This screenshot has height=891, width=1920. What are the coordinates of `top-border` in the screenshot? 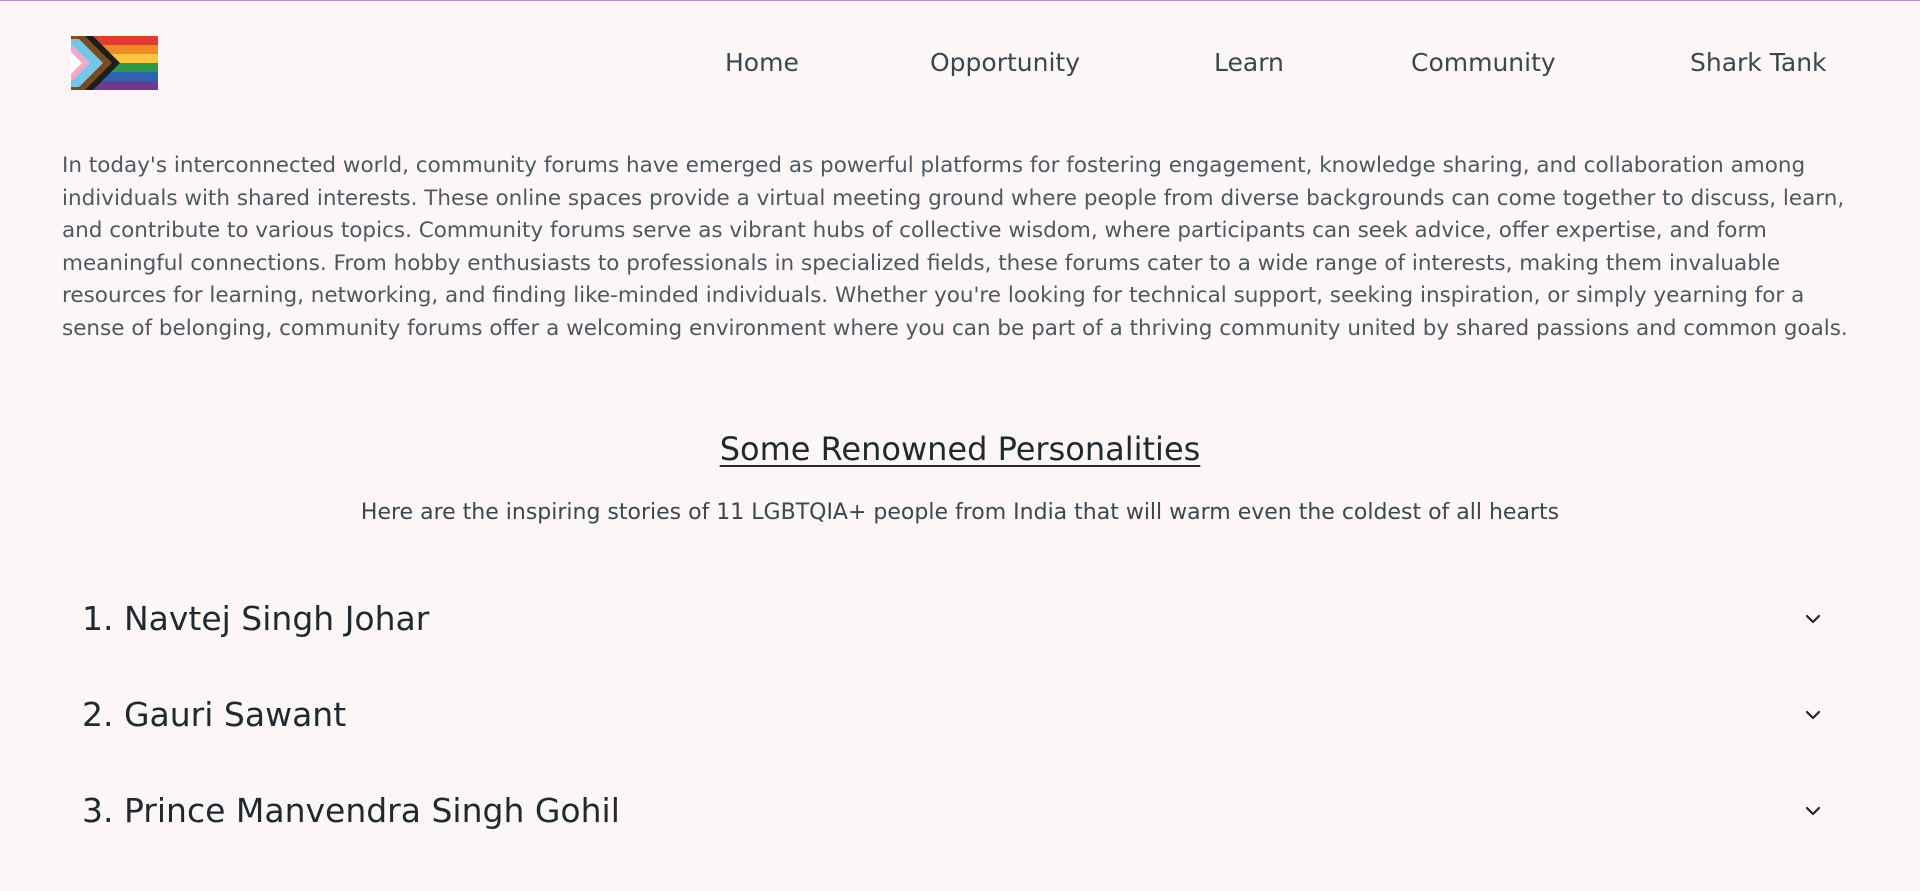 It's located at (960, 0).